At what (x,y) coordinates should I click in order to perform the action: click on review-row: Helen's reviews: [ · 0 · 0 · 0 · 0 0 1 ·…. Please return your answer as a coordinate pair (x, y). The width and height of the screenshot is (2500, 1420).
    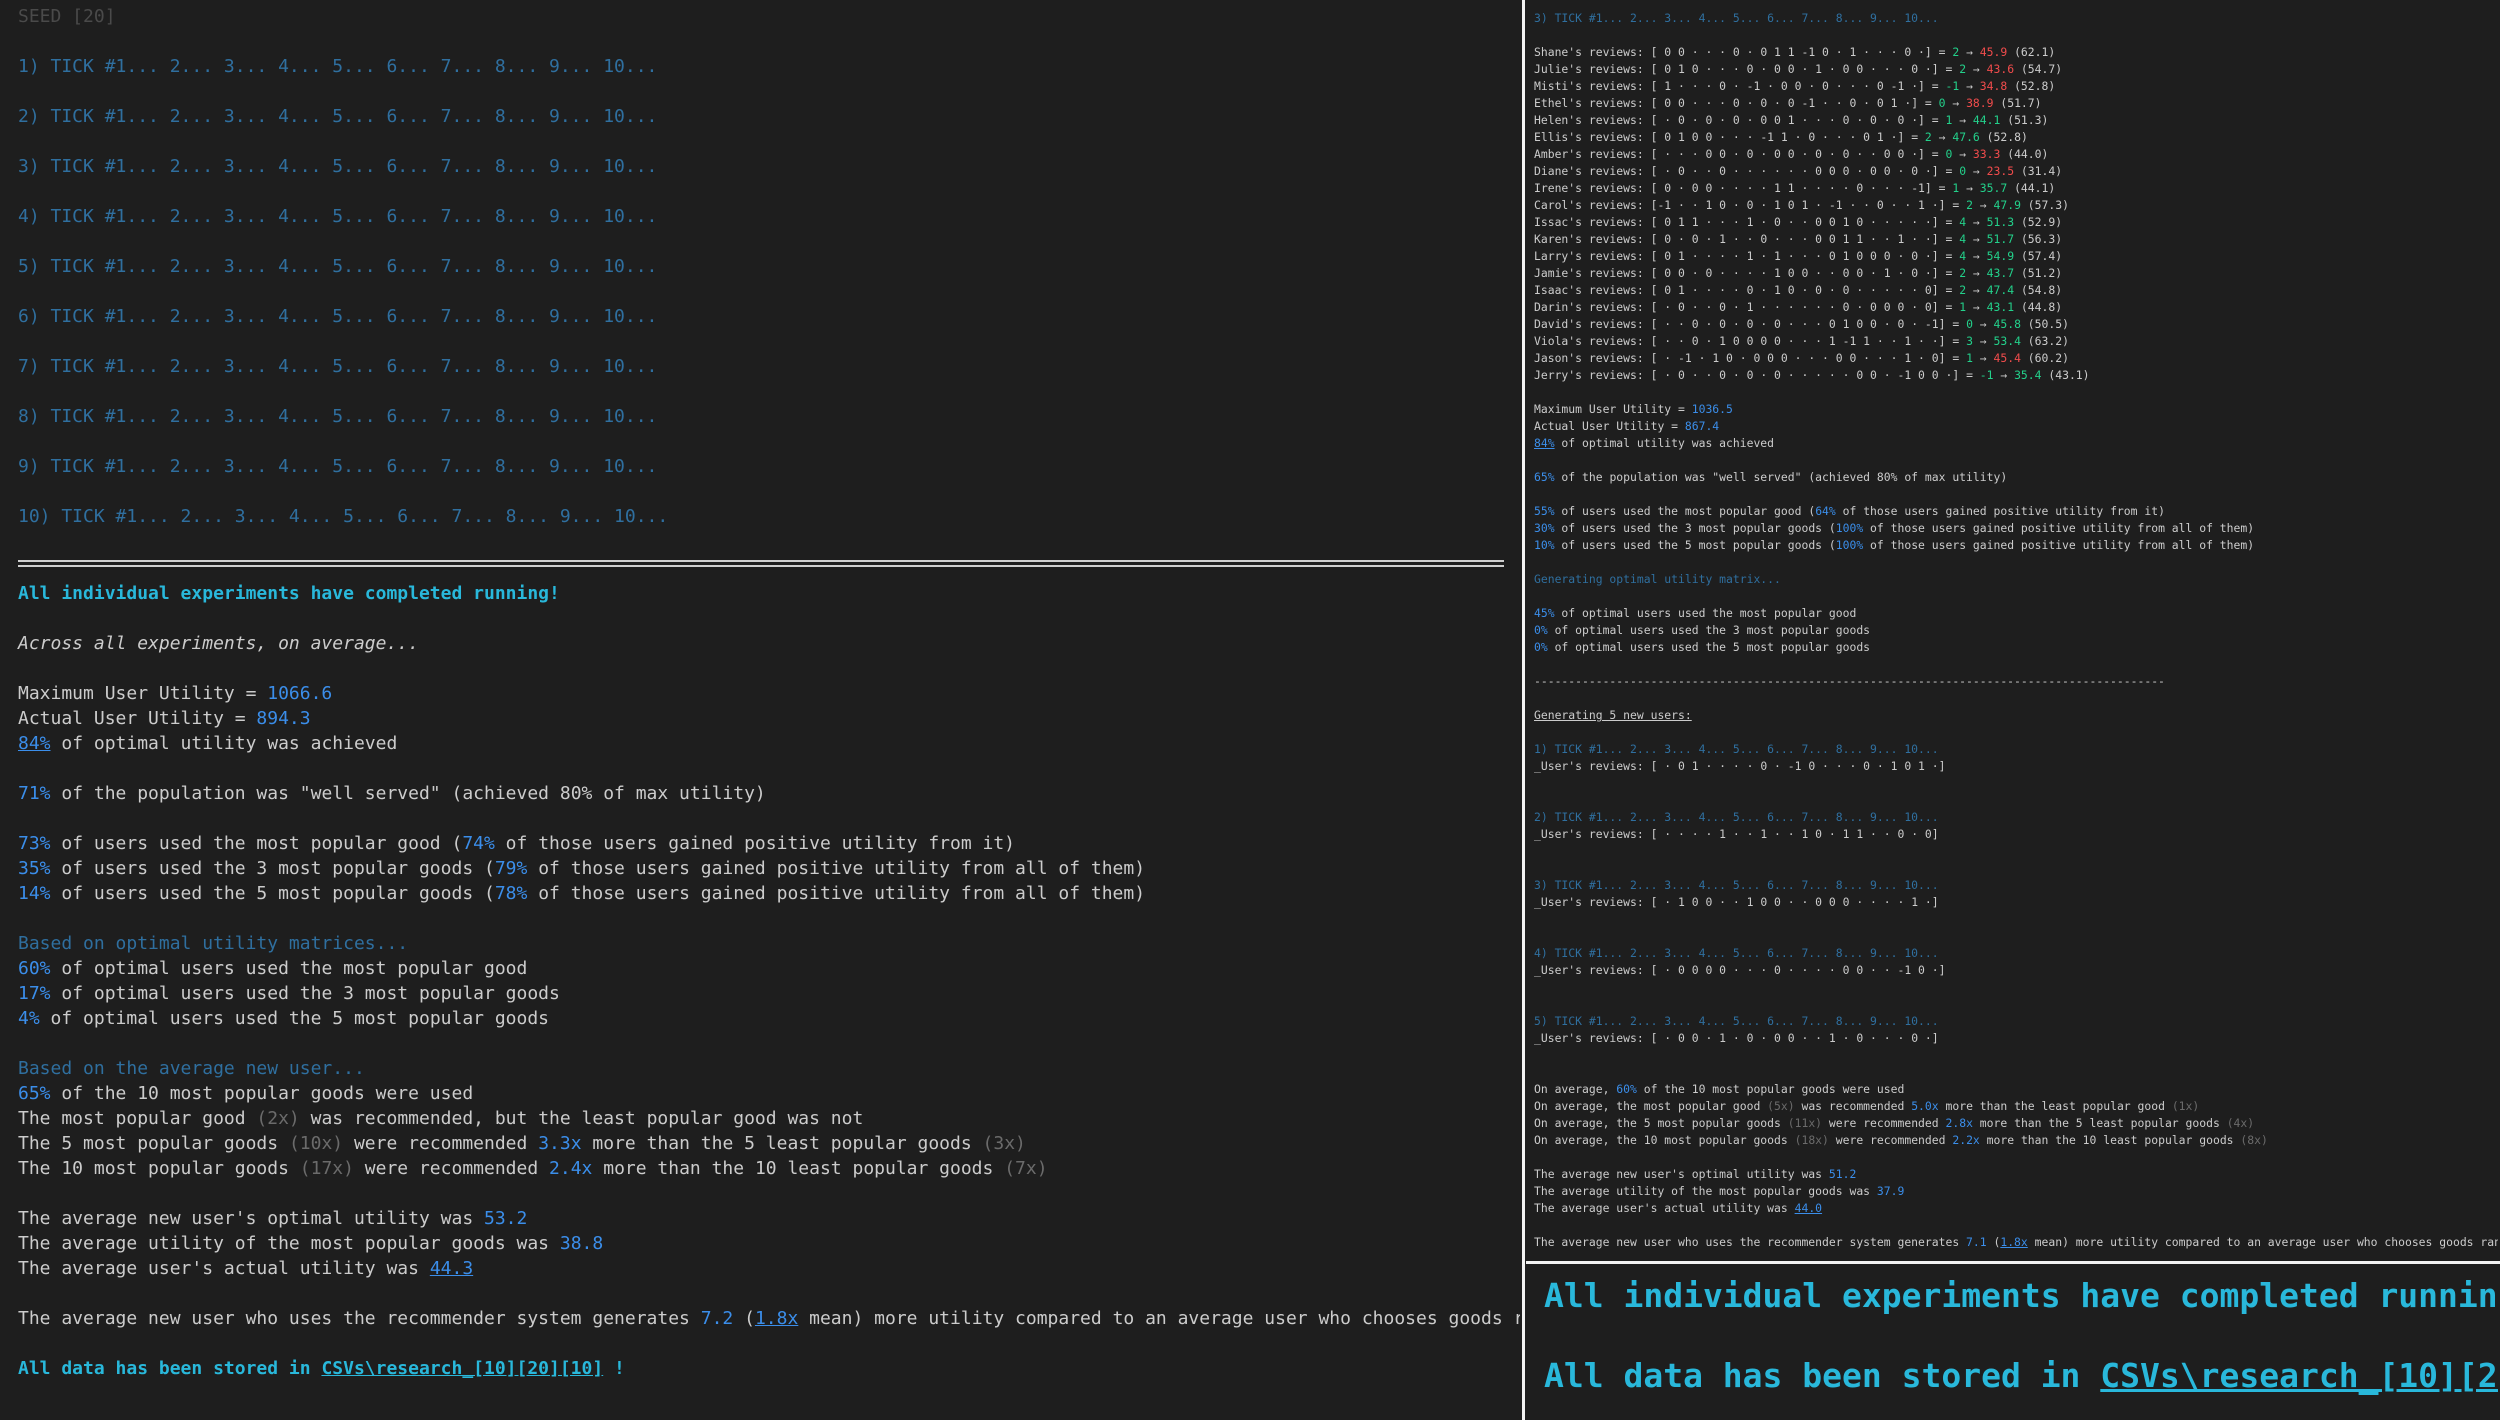
    Looking at the image, I should click on (1791, 120).